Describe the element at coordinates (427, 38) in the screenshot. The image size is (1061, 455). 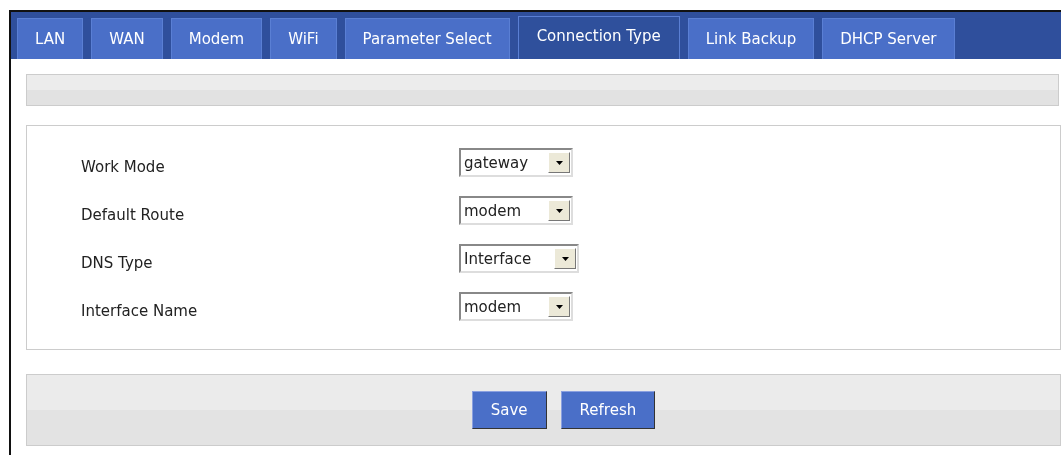
I see `tab: Parameter Select` at that location.